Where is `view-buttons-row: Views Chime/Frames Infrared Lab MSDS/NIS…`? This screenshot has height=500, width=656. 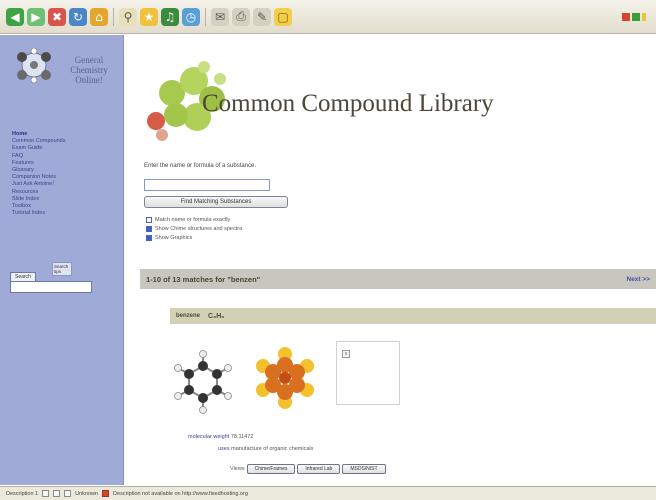
view-buttons-row: Views Chime/Frames Infrared Lab MSDS/NIS… is located at coordinates (309, 469).